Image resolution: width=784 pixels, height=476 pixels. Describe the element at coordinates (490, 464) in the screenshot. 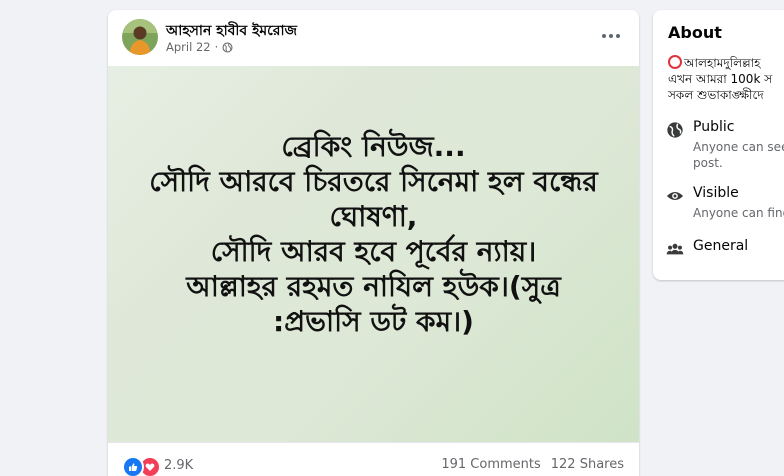

I see `comments-count-link: 191 Comments` at that location.